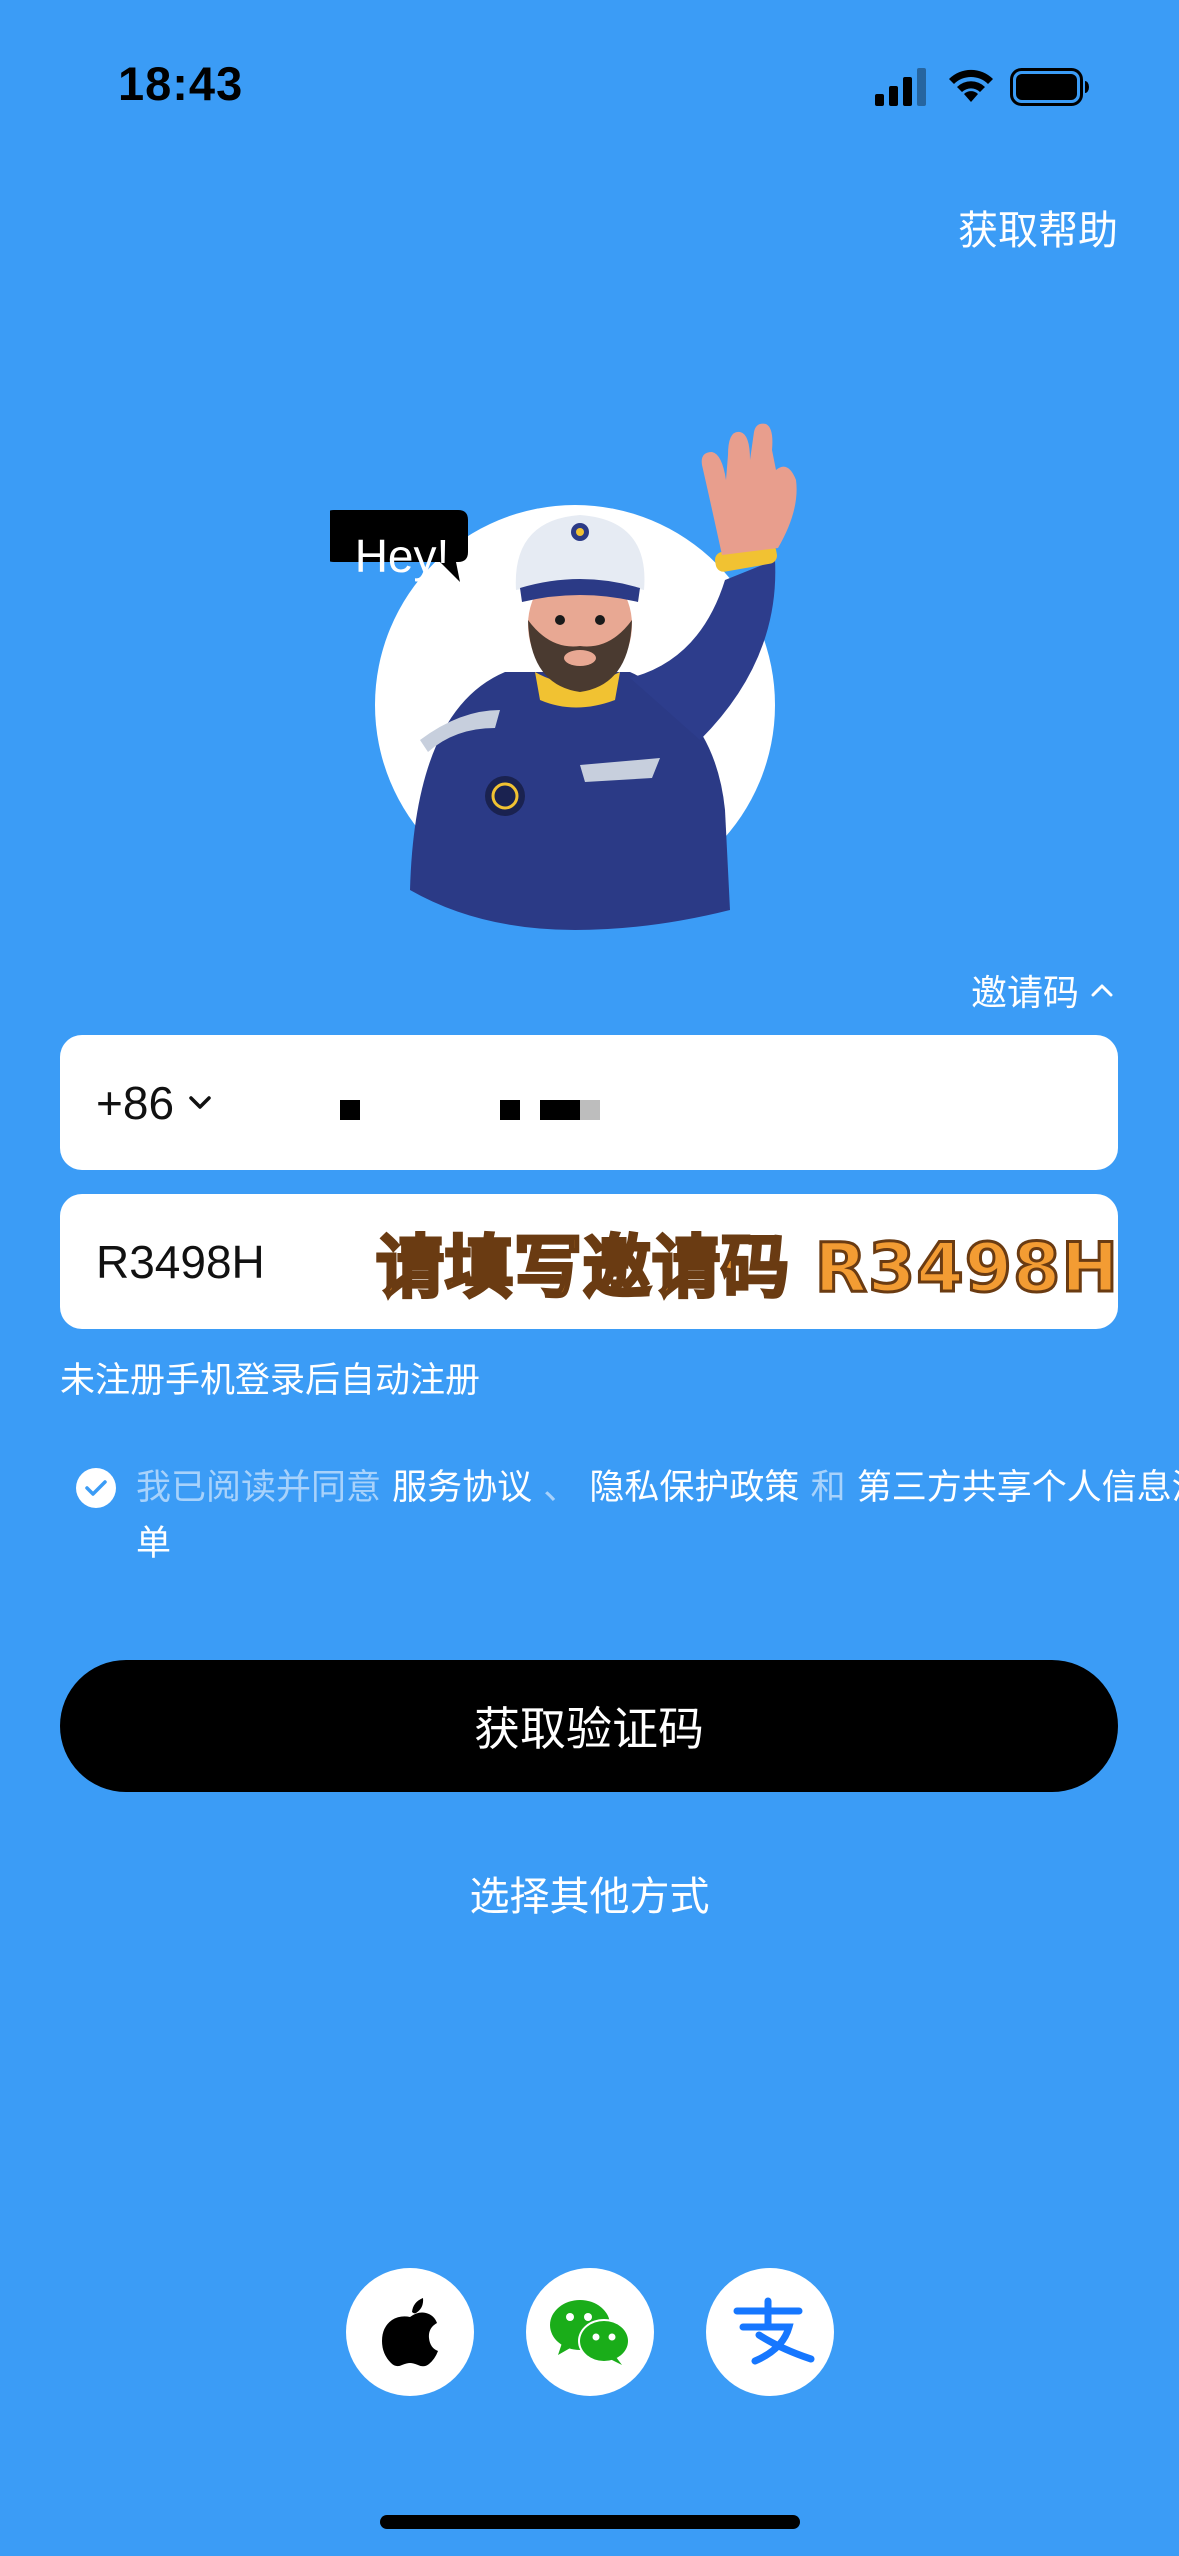 This screenshot has height=2556, width=1179. What do you see at coordinates (1102, 990) in the screenshot?
I see `chevron-up-icon` at bounding box center [1102, 990].